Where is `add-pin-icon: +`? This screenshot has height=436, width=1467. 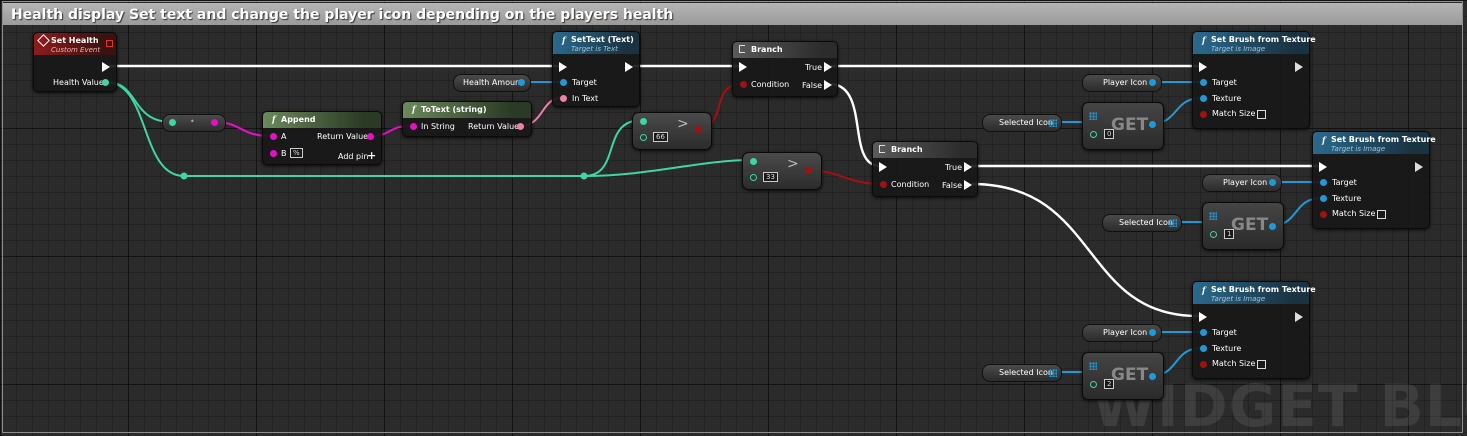
add-pin-icon: + is located at coordinates (371, 155).